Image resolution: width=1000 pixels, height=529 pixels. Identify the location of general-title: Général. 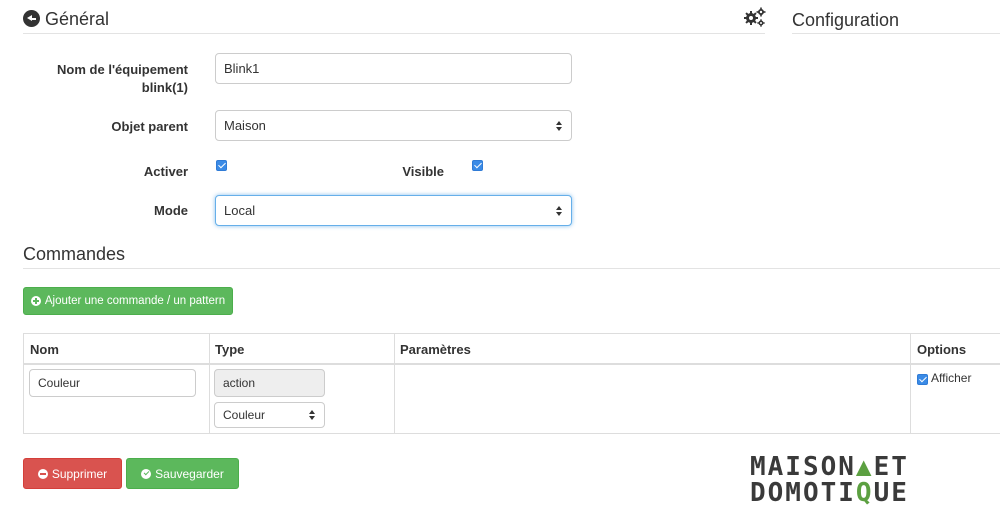
(77, 19).